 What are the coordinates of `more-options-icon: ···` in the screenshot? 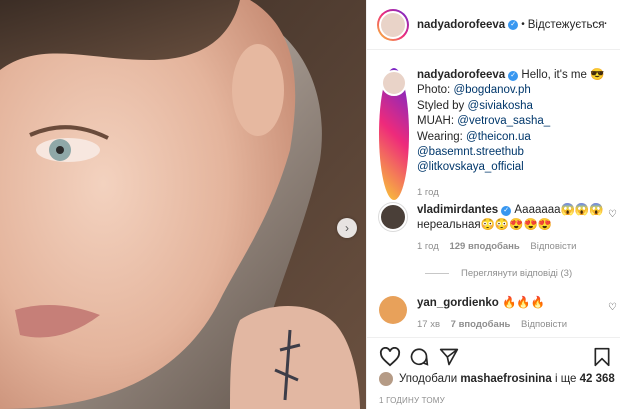 It's located at (600, 22).